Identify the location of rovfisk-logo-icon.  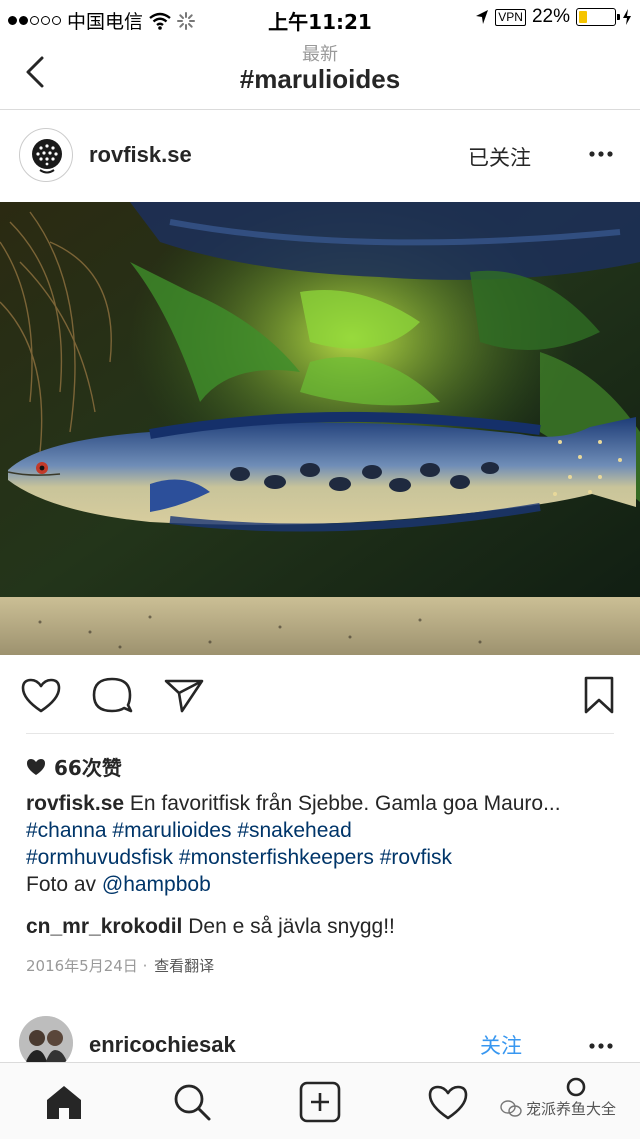
(47, 156).